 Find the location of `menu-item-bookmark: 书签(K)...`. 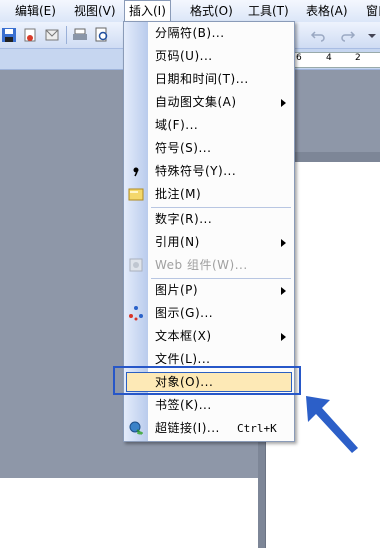

menu-item-bookmark: 书签(K)... is located at coordinates (209, 405).